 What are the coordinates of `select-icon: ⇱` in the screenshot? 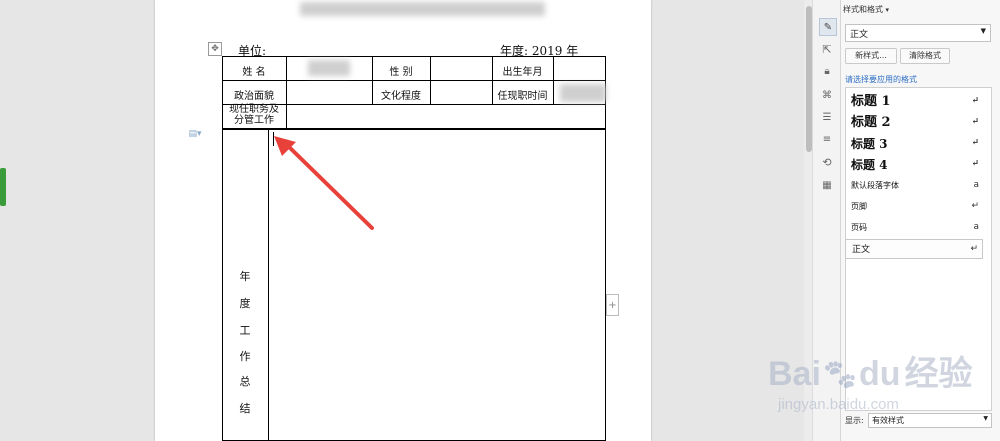 It's located at (827, 49).